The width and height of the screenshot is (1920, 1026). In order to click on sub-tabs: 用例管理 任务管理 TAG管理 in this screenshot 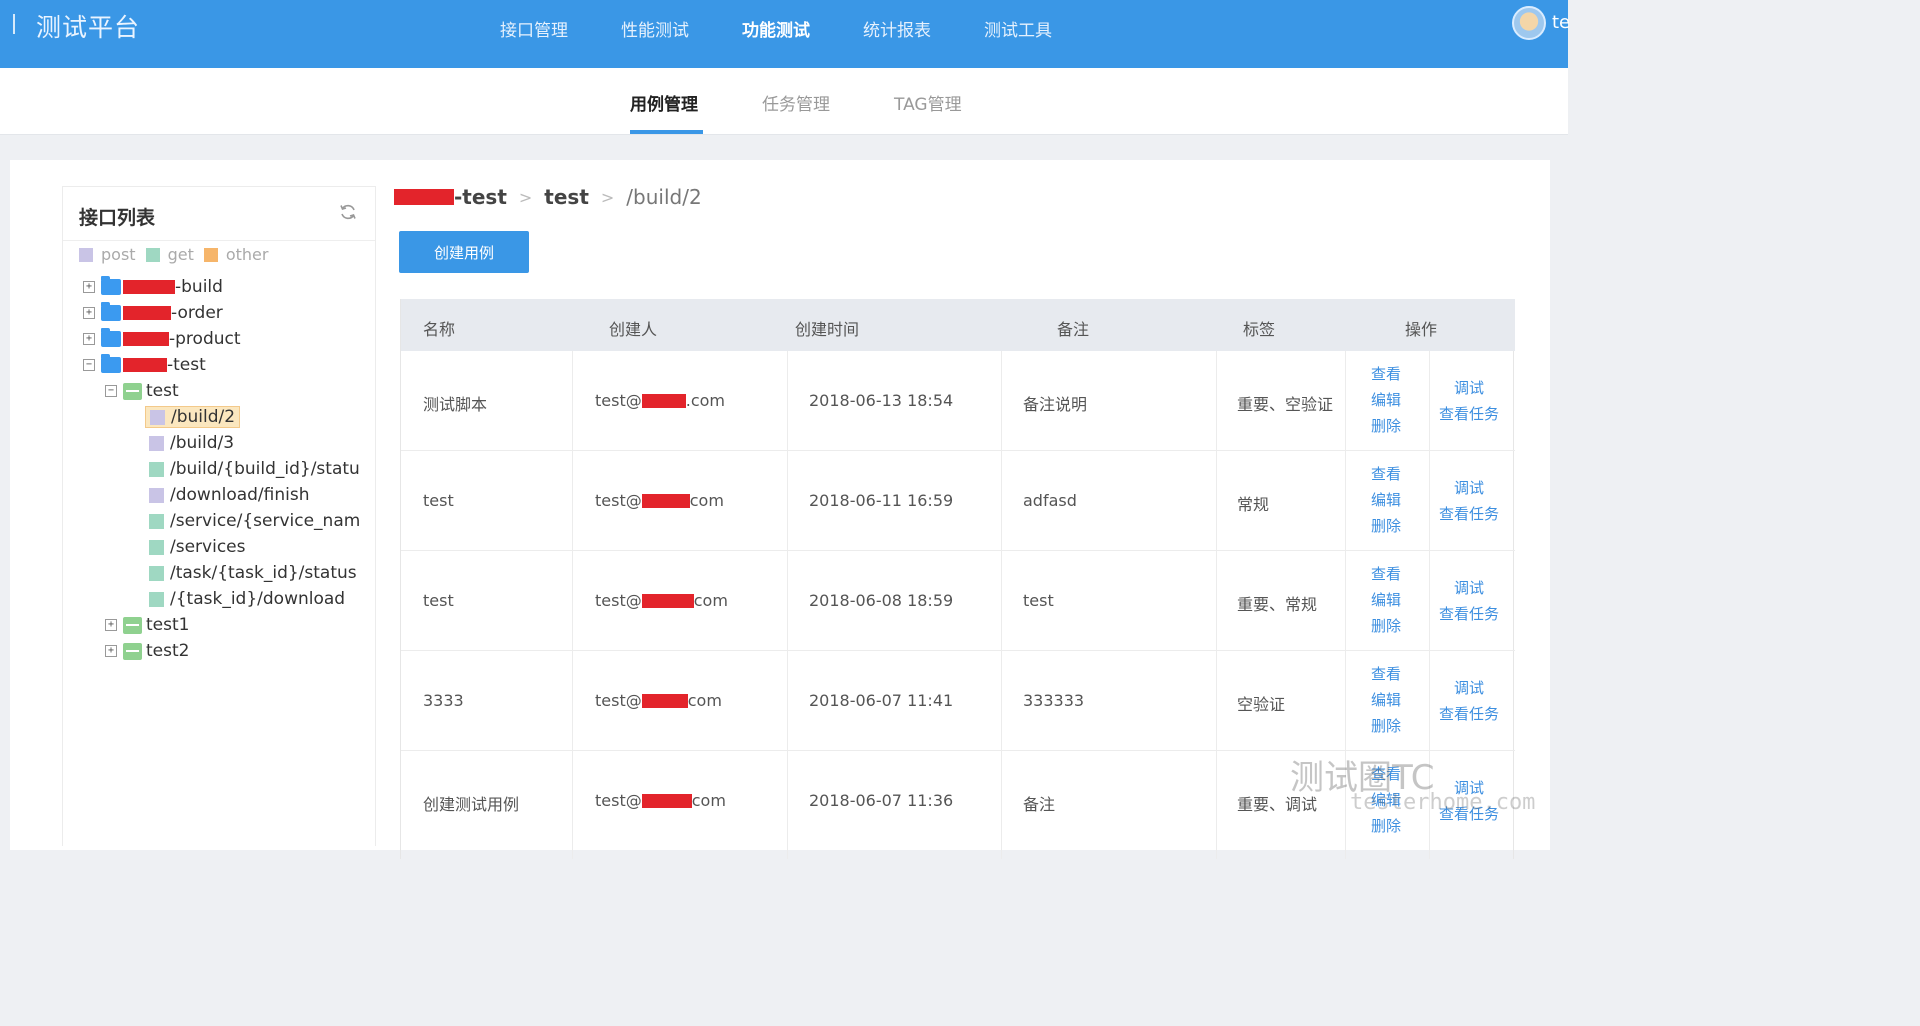, I will do `click(784, 101)`.